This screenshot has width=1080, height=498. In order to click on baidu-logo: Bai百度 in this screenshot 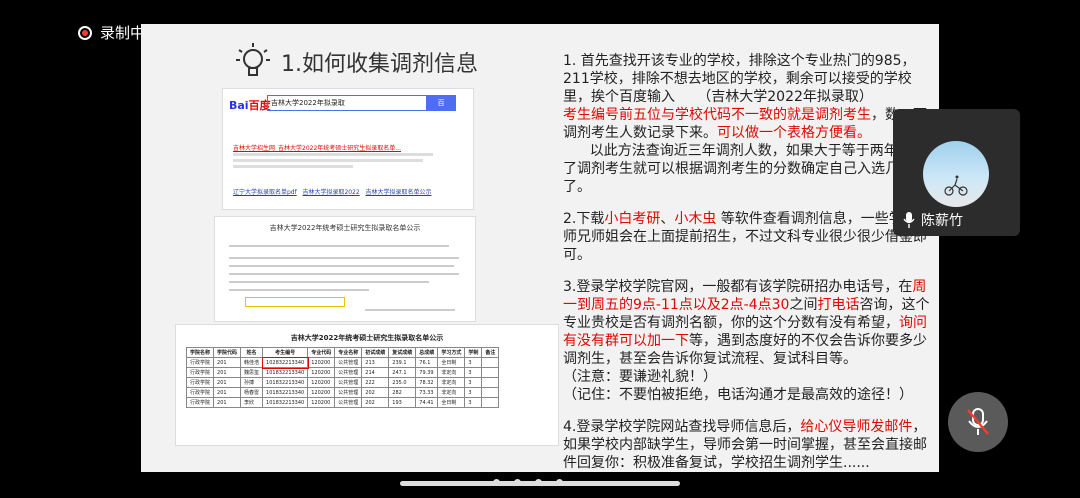, I will do `click(250, 105)`.